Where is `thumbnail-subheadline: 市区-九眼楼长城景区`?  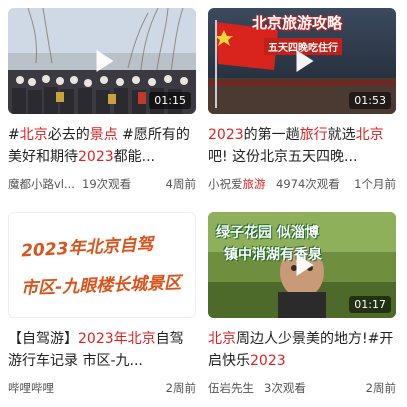
thumbnail-subheadline: 市区-九眼楼长城景区 is located at coordinates (101, 286).